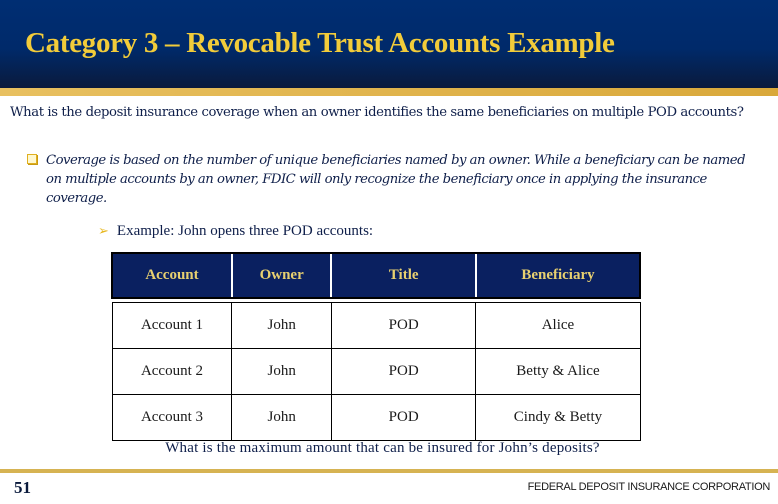  Describe the element at coordinates (172, 371) in the screenshot. I see `cell-account: Account 2` at that location.